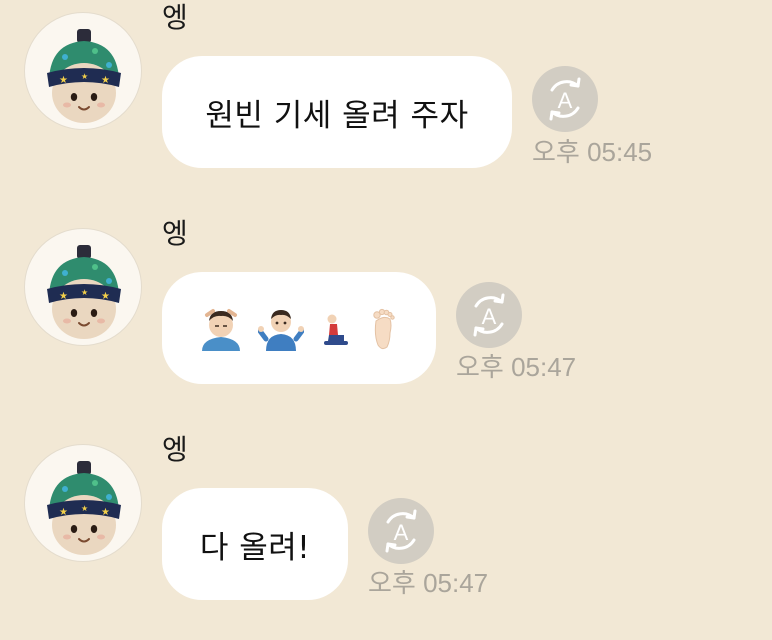 The width and height of the screenshot is (772, 640). I want to click on message-timestamp: 오후 05:45, so click(592, 152).